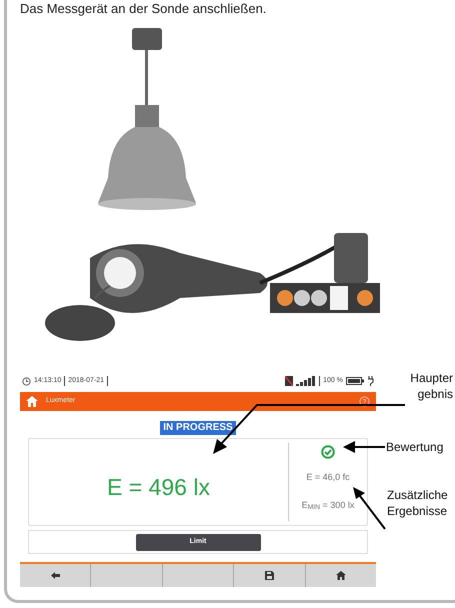 Image resolution: width=455 pixels, height=608 pixels. What do you see at coordinates (355, 381) in the screenshot?
I see `battery-icon` at bounding box center [355, 381].